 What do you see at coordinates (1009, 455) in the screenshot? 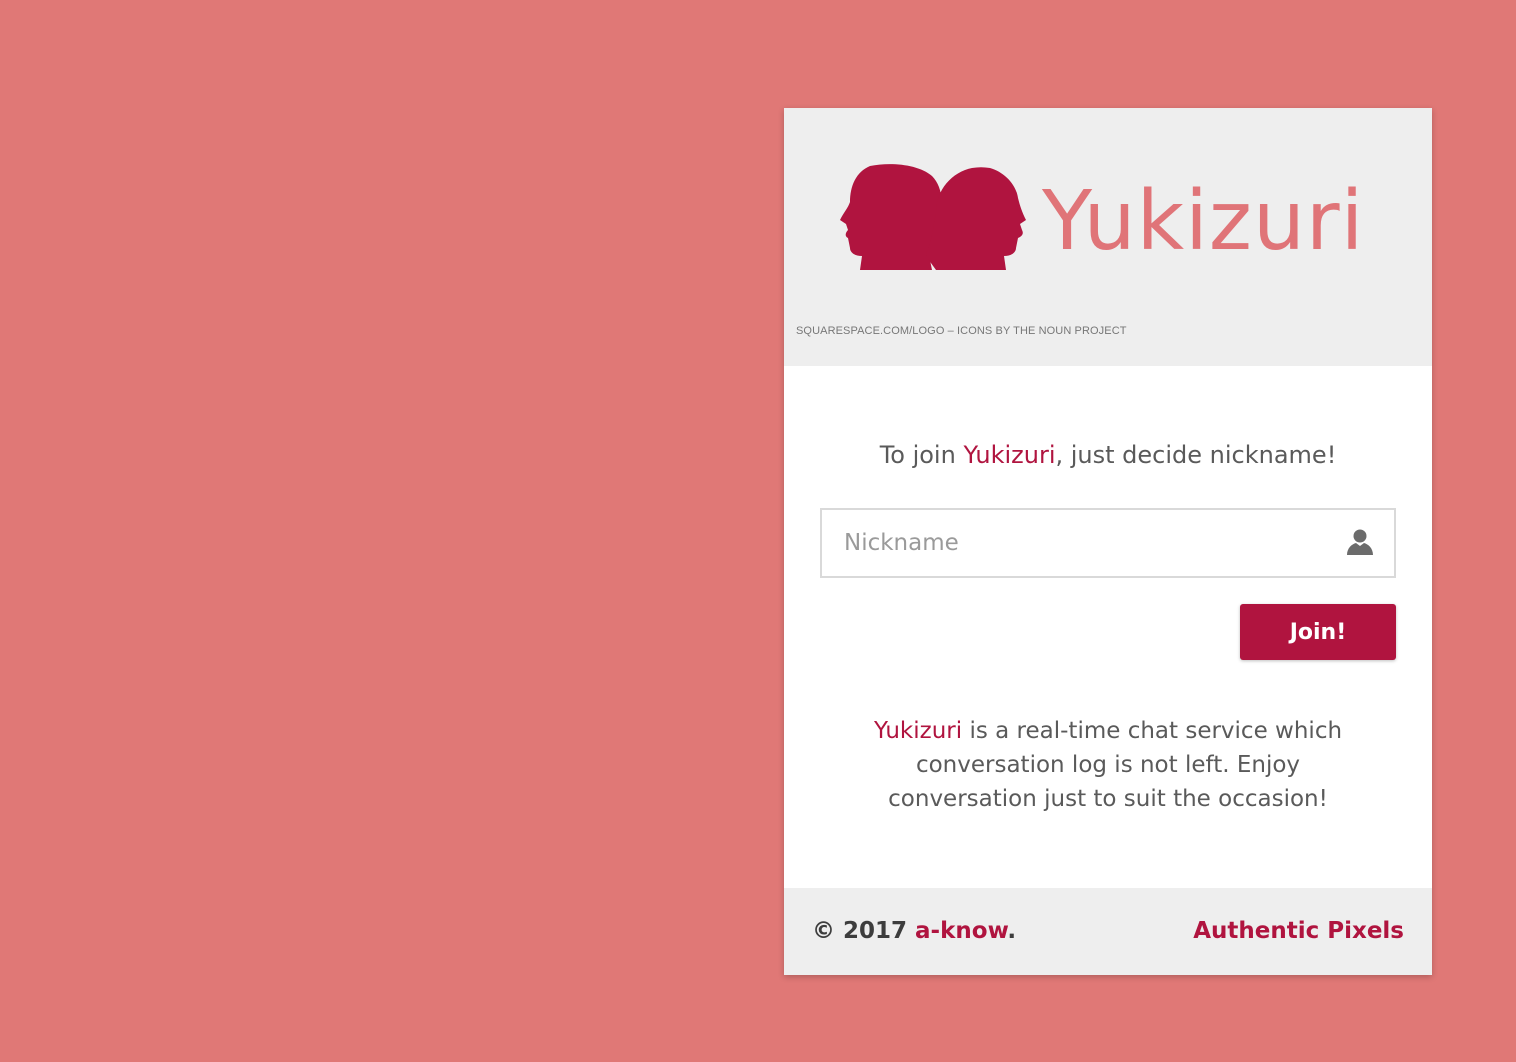
I see `intro-brand: Yukizuri` at bounding box center [1009, 455].